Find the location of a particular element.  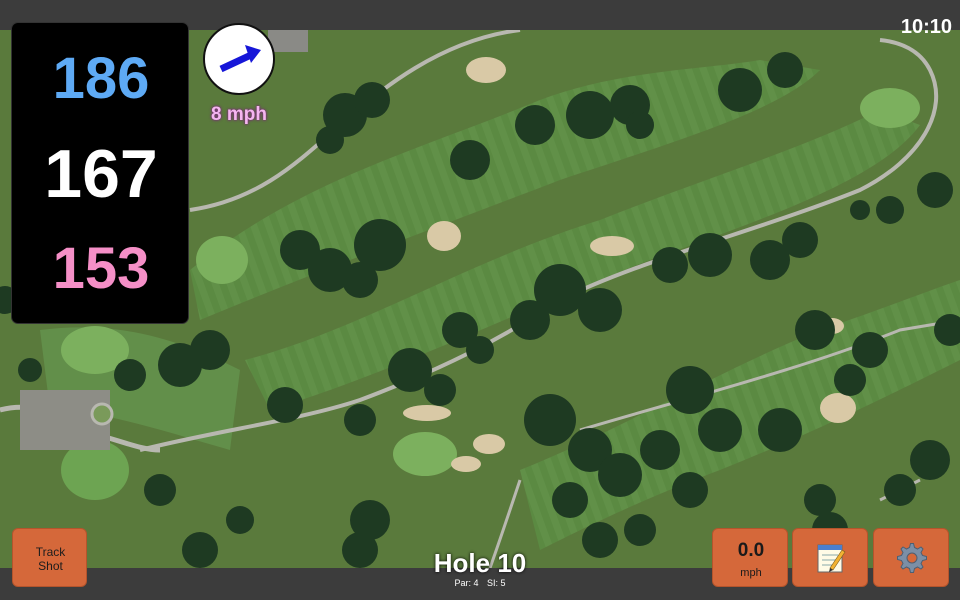

distance-front: 153 is located at coordinates (101, 268).